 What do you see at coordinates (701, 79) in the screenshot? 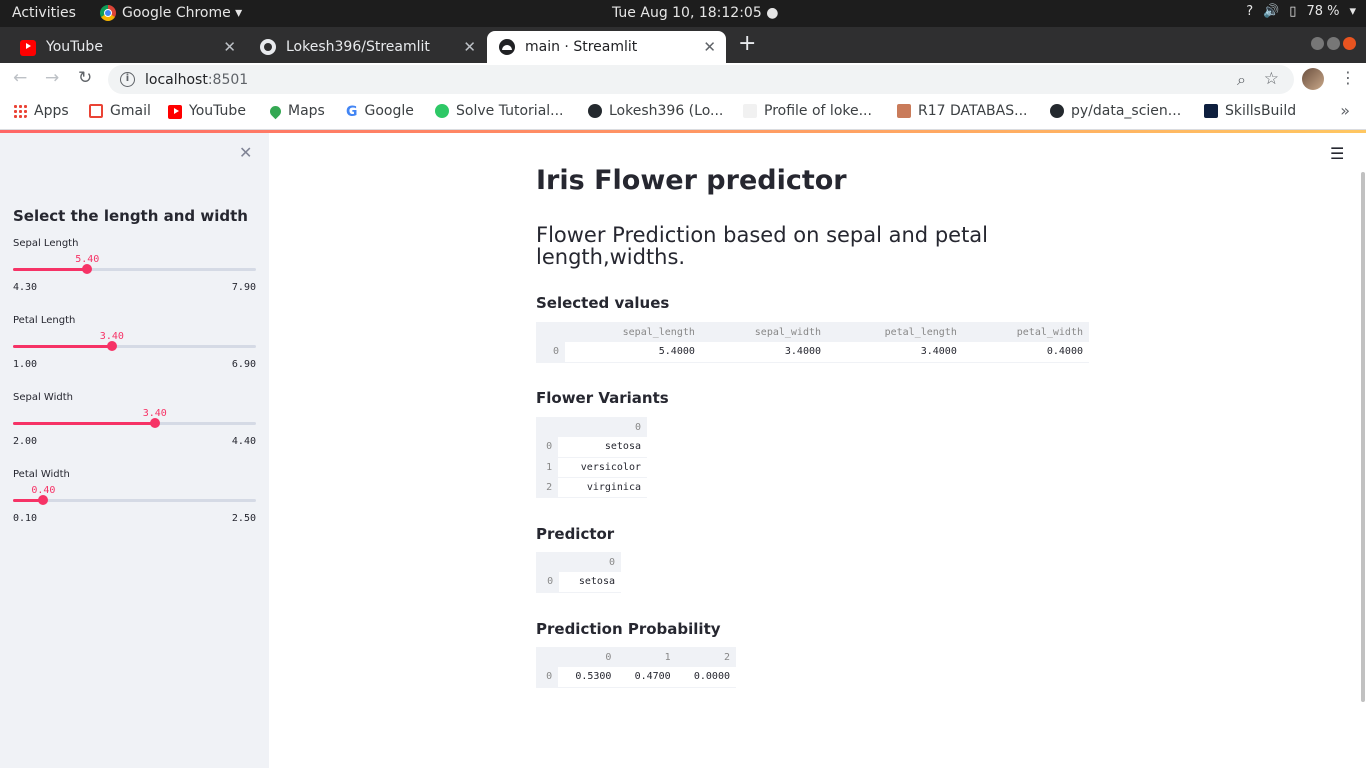
I see `address-bar: i localhost:8501 ⌕ ☆` at bounding box center [701, 79].